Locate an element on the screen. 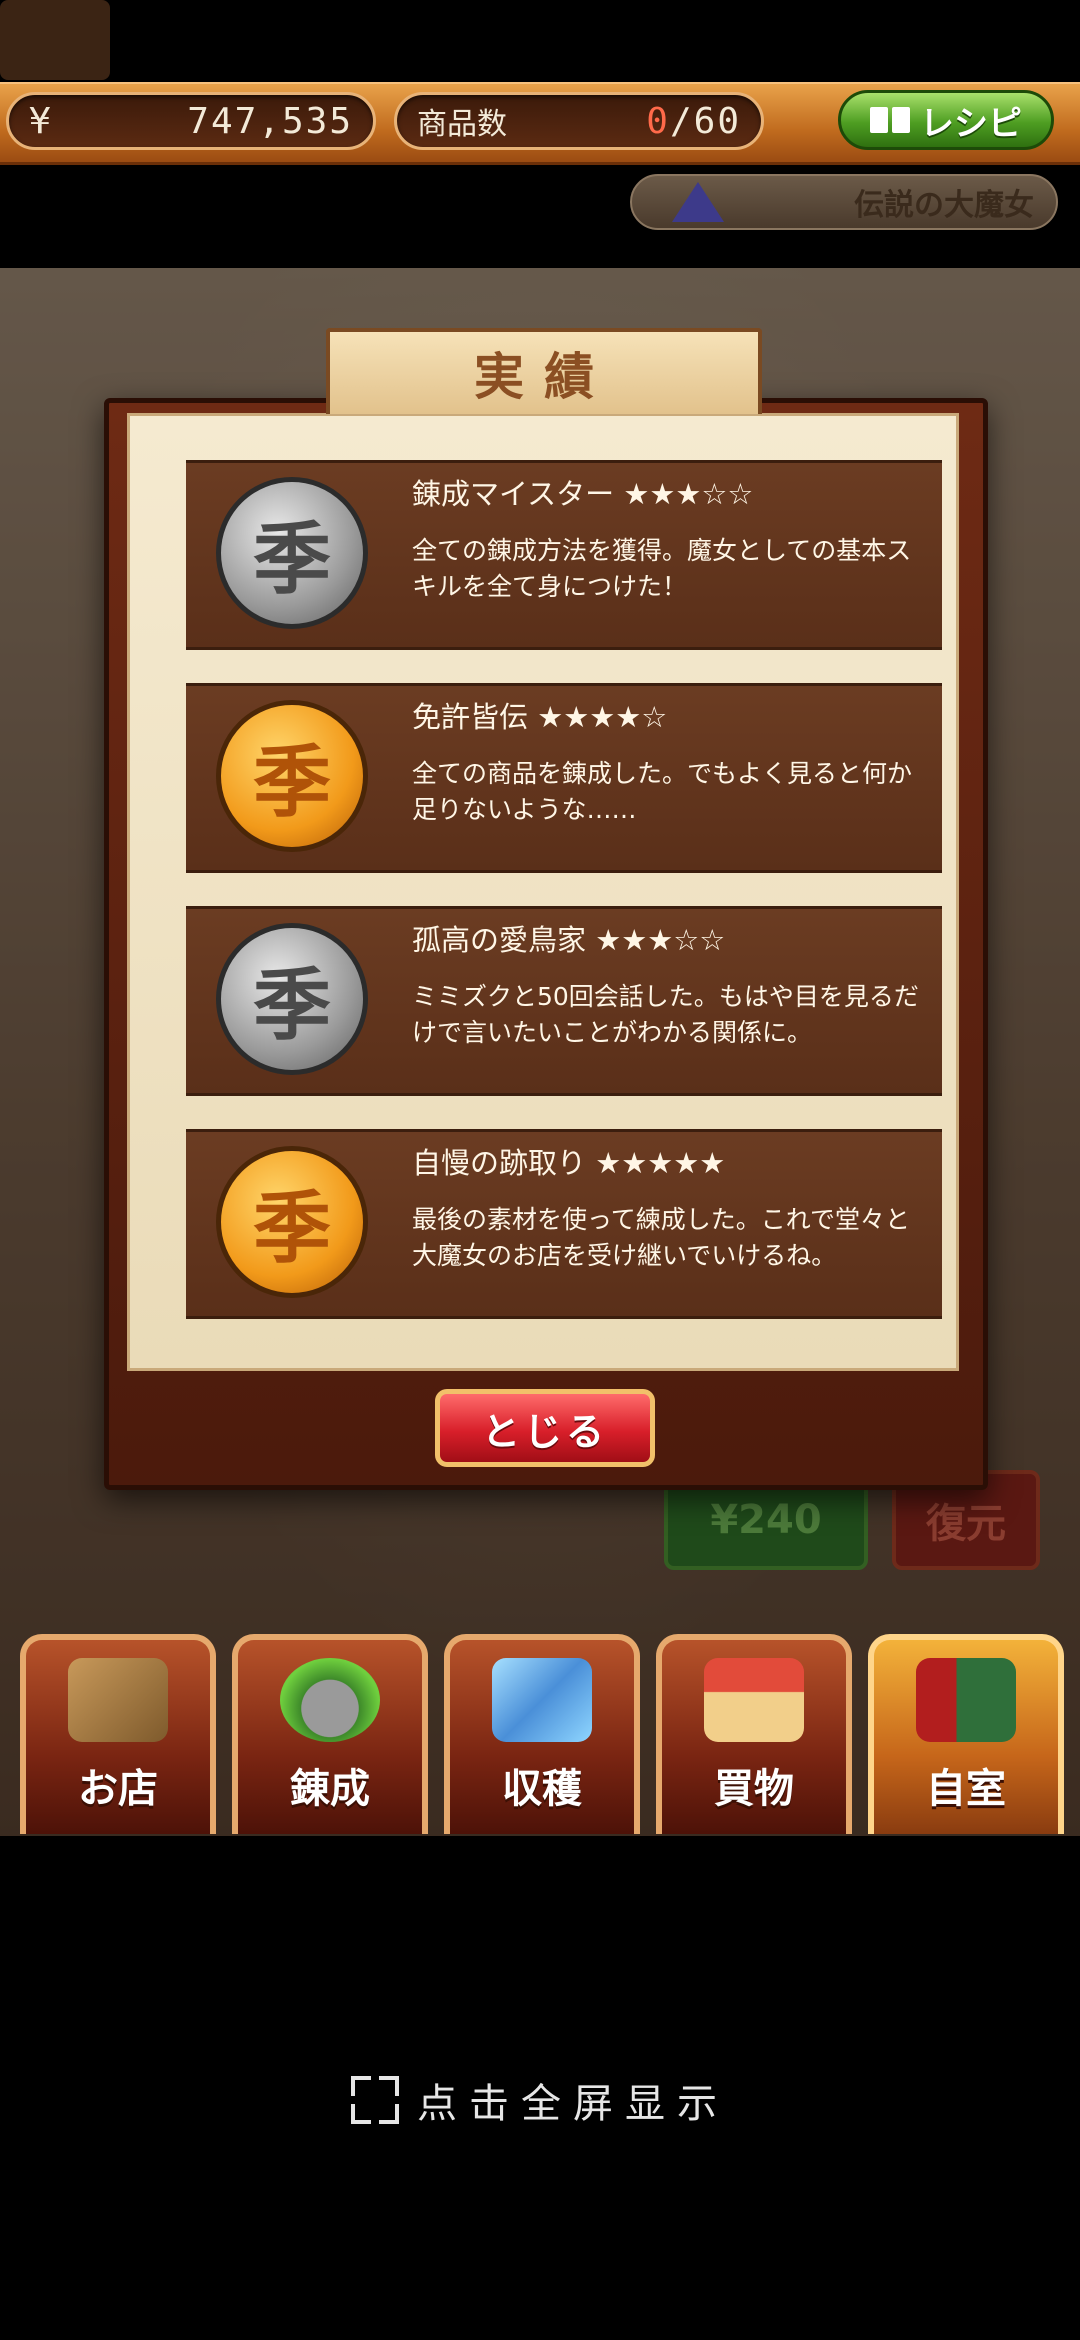 The image size is (1080, 2340). goods-label: 商品数 is located at coordinates (462, 124).